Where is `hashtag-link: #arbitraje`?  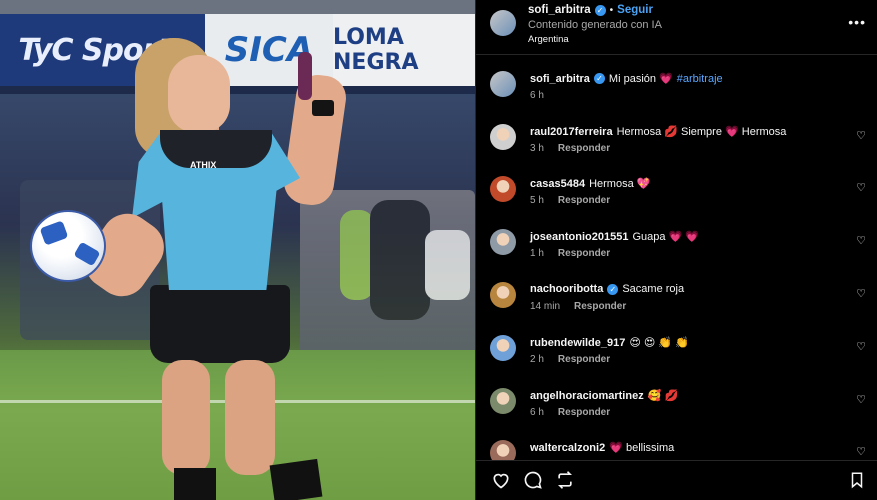 hashtag-link: #arbitraje is located at coordinates (700, 79).